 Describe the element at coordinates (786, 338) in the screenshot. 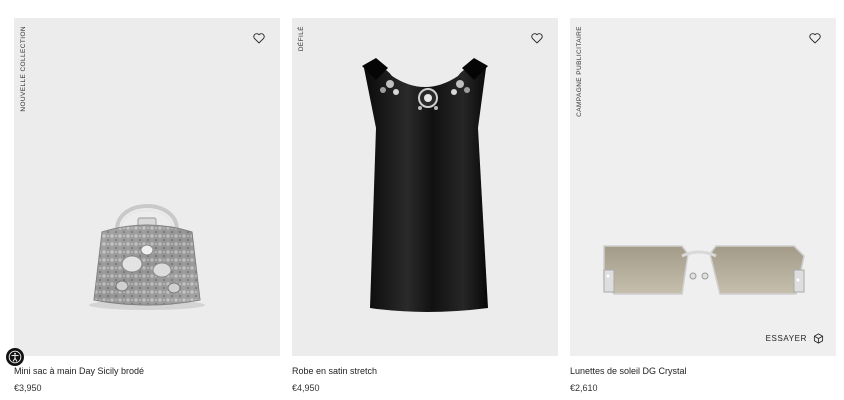

I see `try-on-label: ESSAYER` at that location.